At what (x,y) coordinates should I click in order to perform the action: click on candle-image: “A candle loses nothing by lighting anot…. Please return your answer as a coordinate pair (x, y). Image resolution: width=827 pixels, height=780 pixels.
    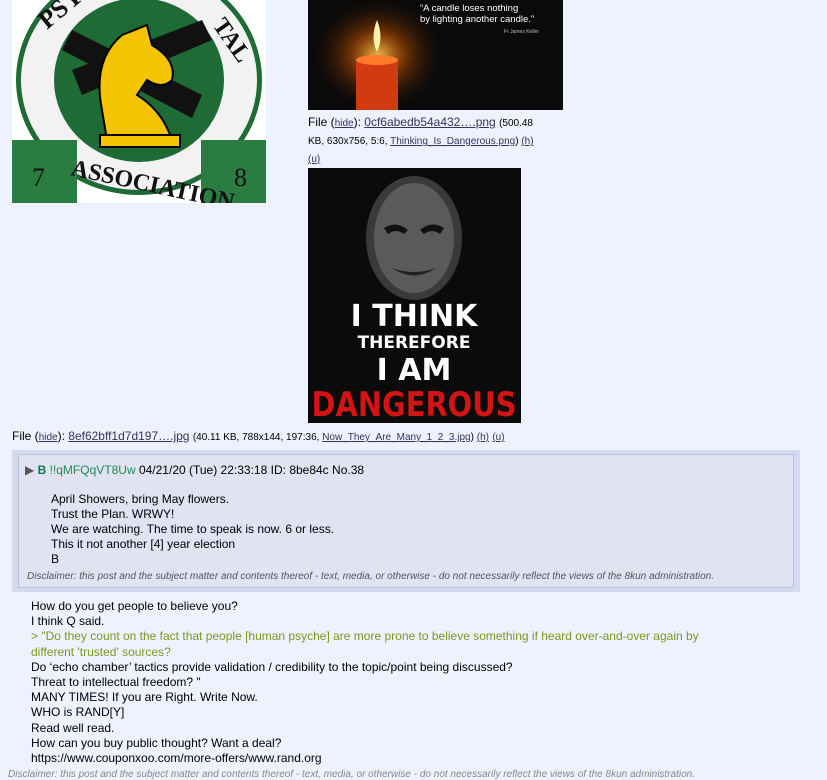
    Looking at the image, I should click on (435, 55).